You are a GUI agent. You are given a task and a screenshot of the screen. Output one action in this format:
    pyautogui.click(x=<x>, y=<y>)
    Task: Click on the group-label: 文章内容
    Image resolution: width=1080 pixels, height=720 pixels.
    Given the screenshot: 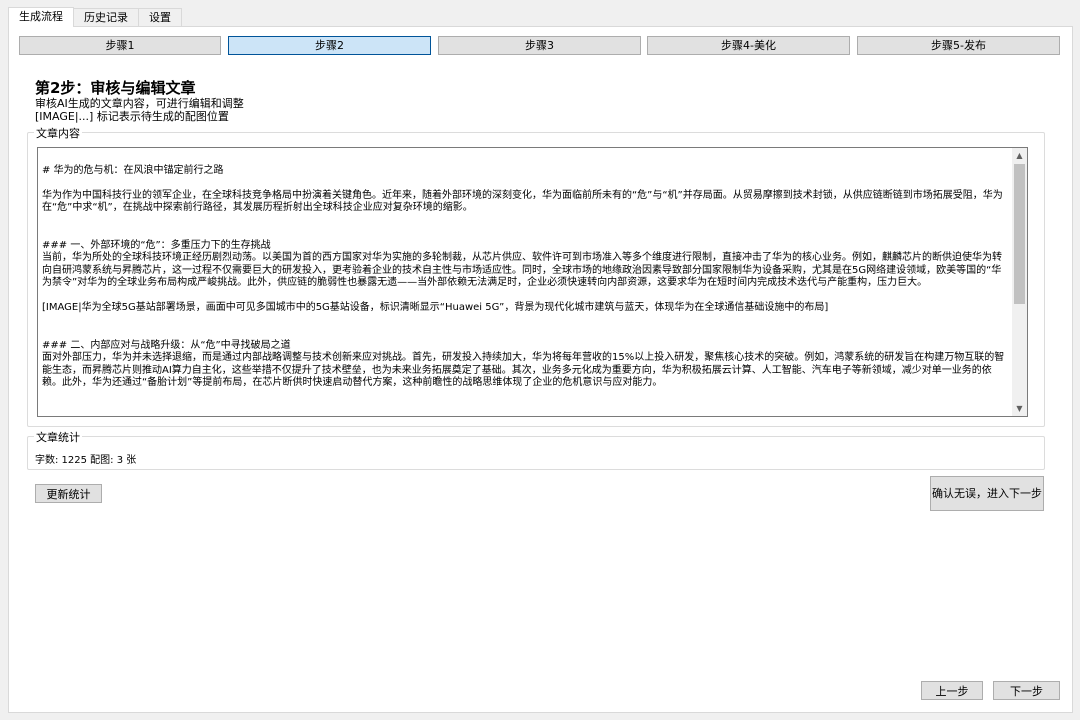 What is the action you would take?
    pyautogui.click(x=58, y=133)
    